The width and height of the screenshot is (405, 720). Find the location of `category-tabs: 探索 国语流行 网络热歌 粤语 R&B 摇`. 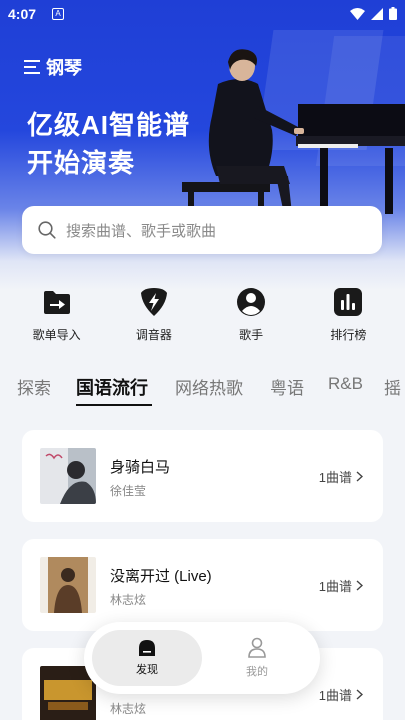

category-tabs: 探索 国语流行 网络热歌 粤语 R&B 摇 is located at coordinates (202, 392).